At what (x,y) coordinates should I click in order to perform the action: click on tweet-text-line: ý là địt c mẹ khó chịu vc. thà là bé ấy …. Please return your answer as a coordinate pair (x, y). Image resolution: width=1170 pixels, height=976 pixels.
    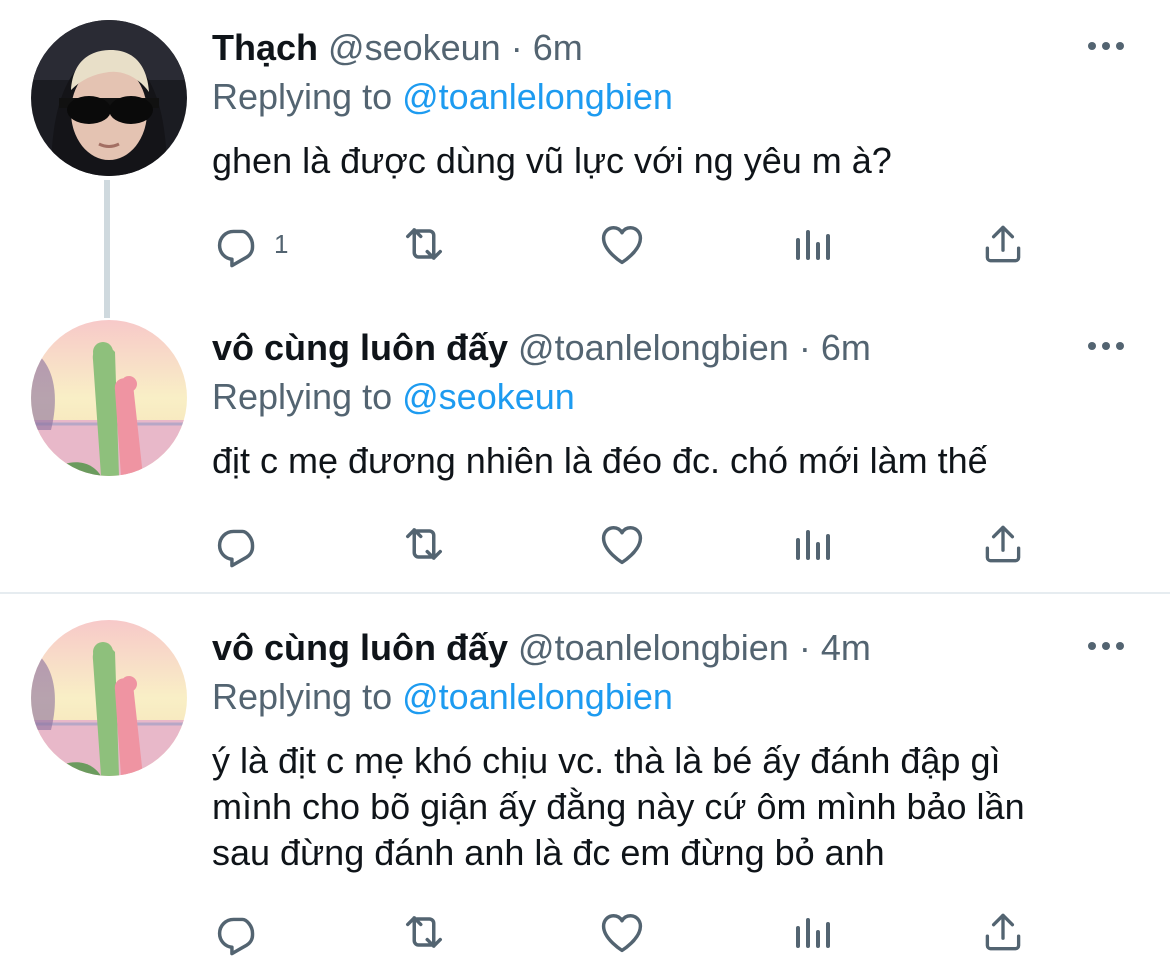
    Looking at the image, I should click on (606, 760).